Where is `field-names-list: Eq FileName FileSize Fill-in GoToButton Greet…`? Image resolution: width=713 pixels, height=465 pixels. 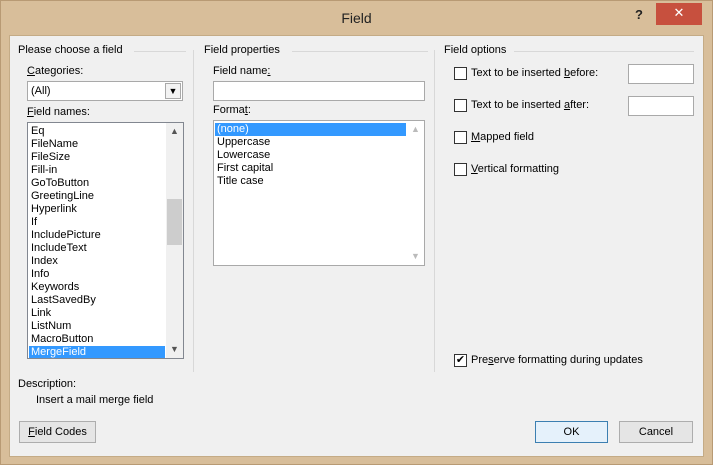
field-names-list: Eq FileName FileSize Fill-in GoToButton Greet… is located at coordinates (105, 240).